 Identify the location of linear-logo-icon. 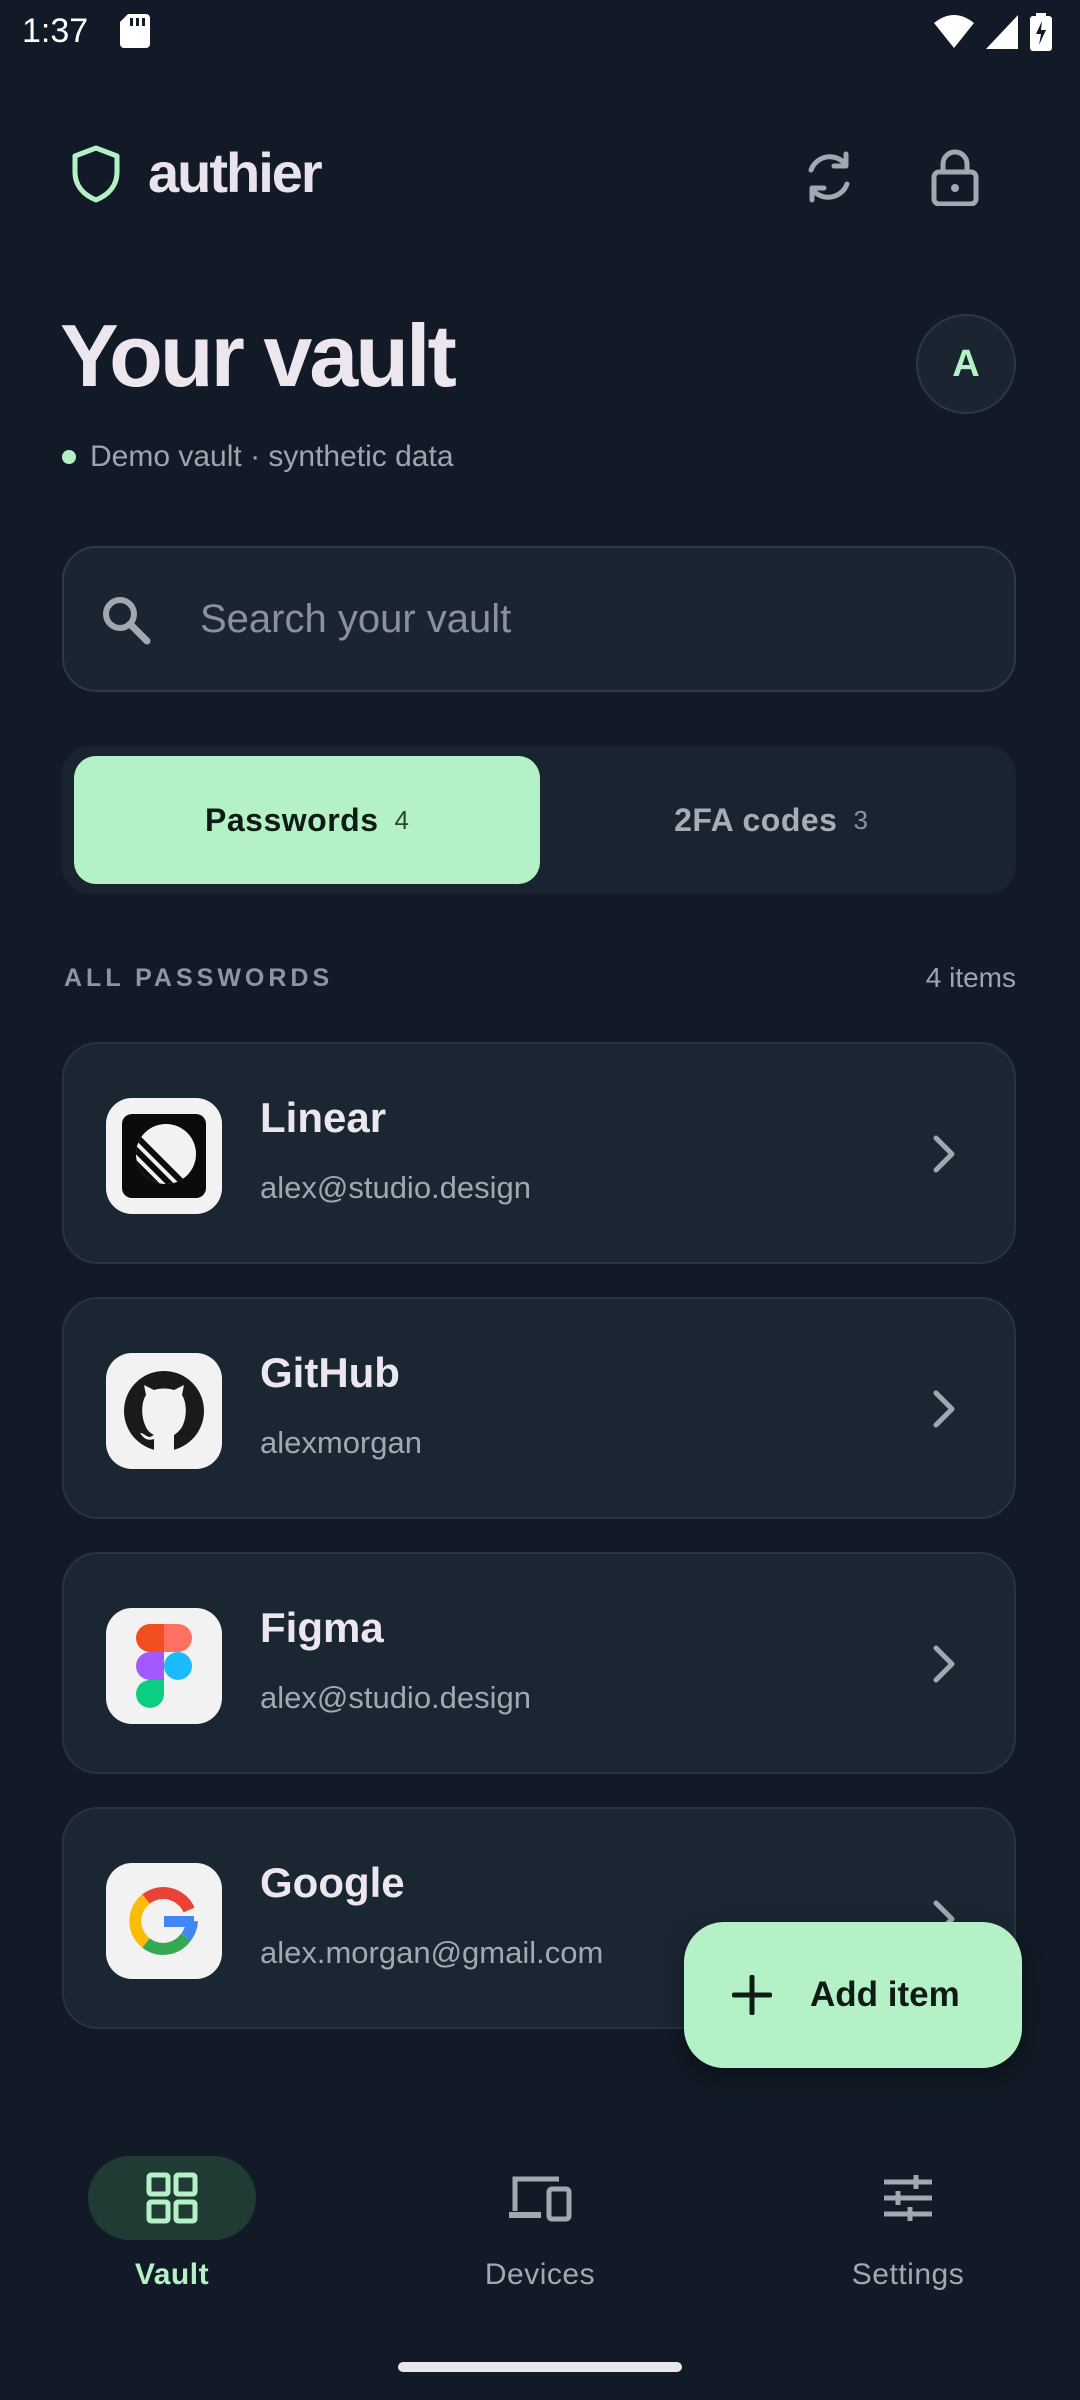
(164, 1156).